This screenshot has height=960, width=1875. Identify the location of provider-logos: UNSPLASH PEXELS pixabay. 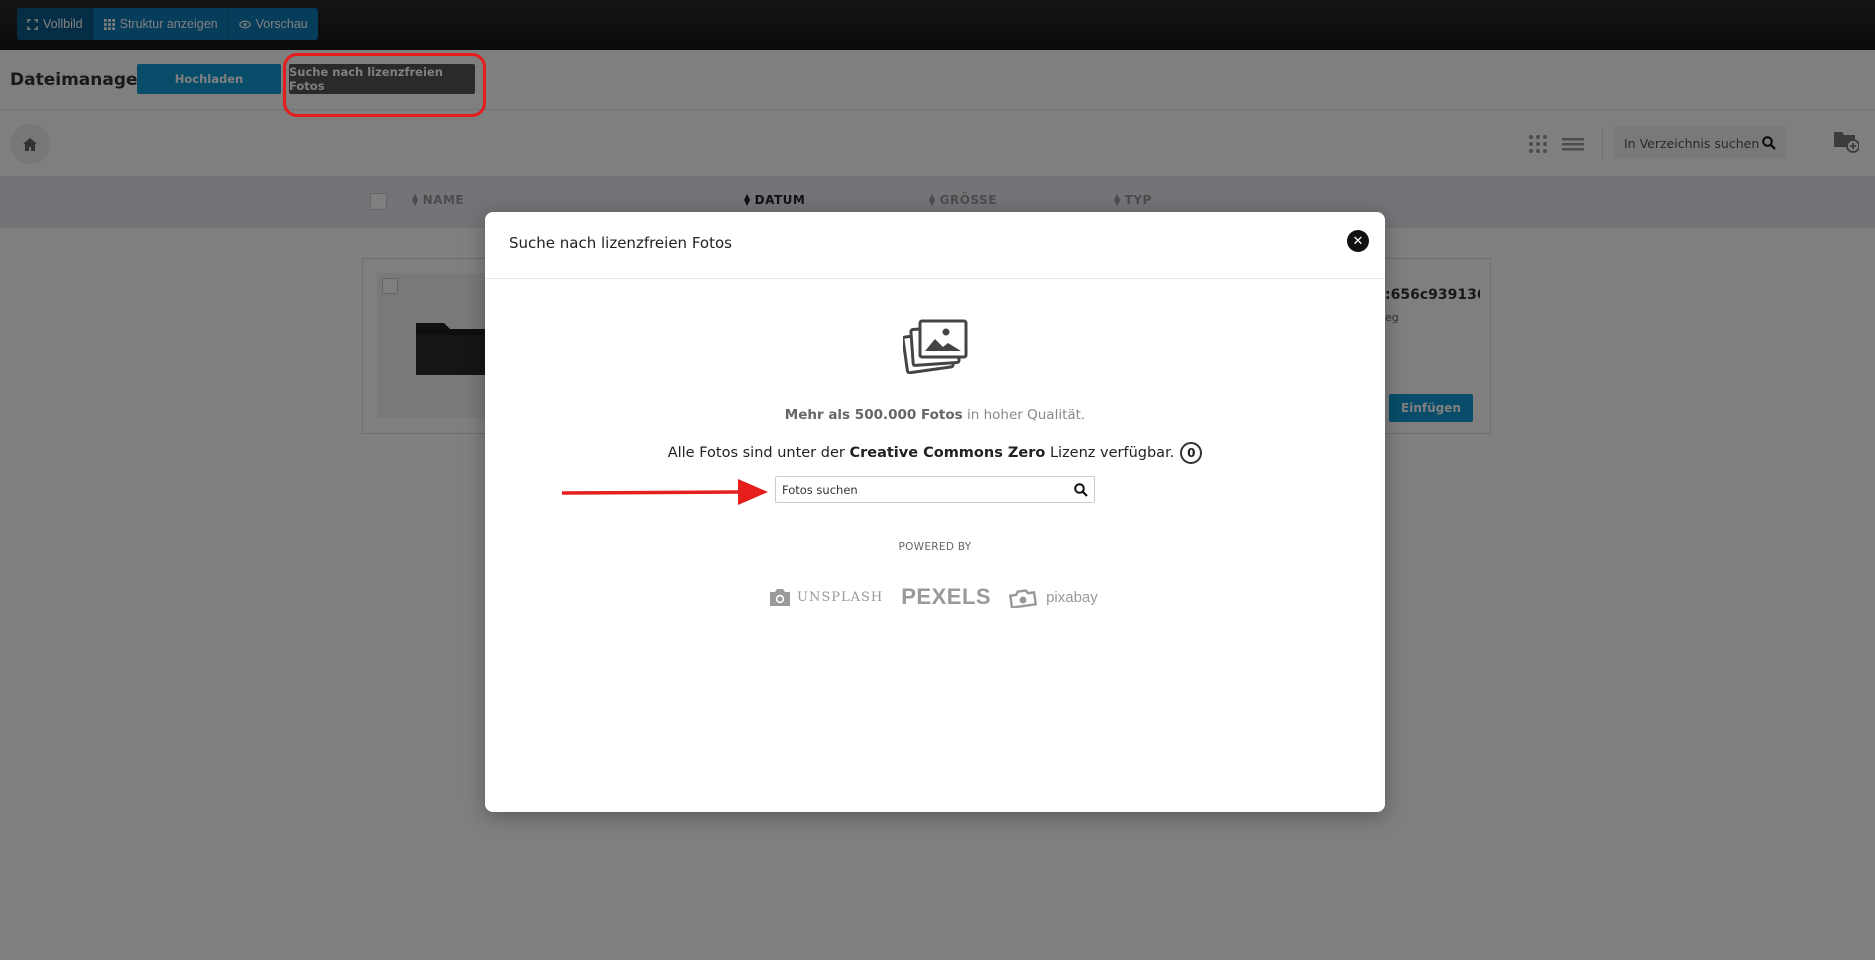
(938, 597).